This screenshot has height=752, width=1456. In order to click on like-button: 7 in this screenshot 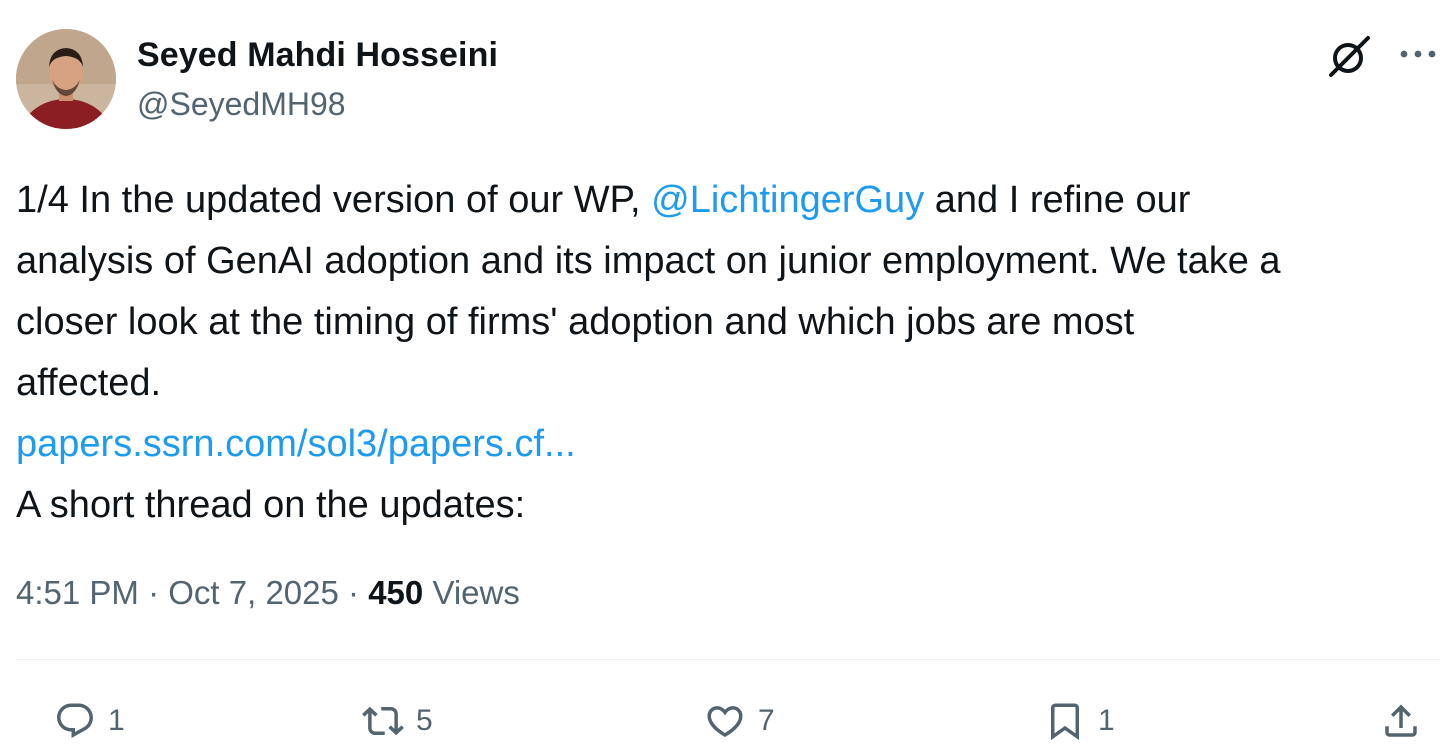, I will do `click(739, 721)`.